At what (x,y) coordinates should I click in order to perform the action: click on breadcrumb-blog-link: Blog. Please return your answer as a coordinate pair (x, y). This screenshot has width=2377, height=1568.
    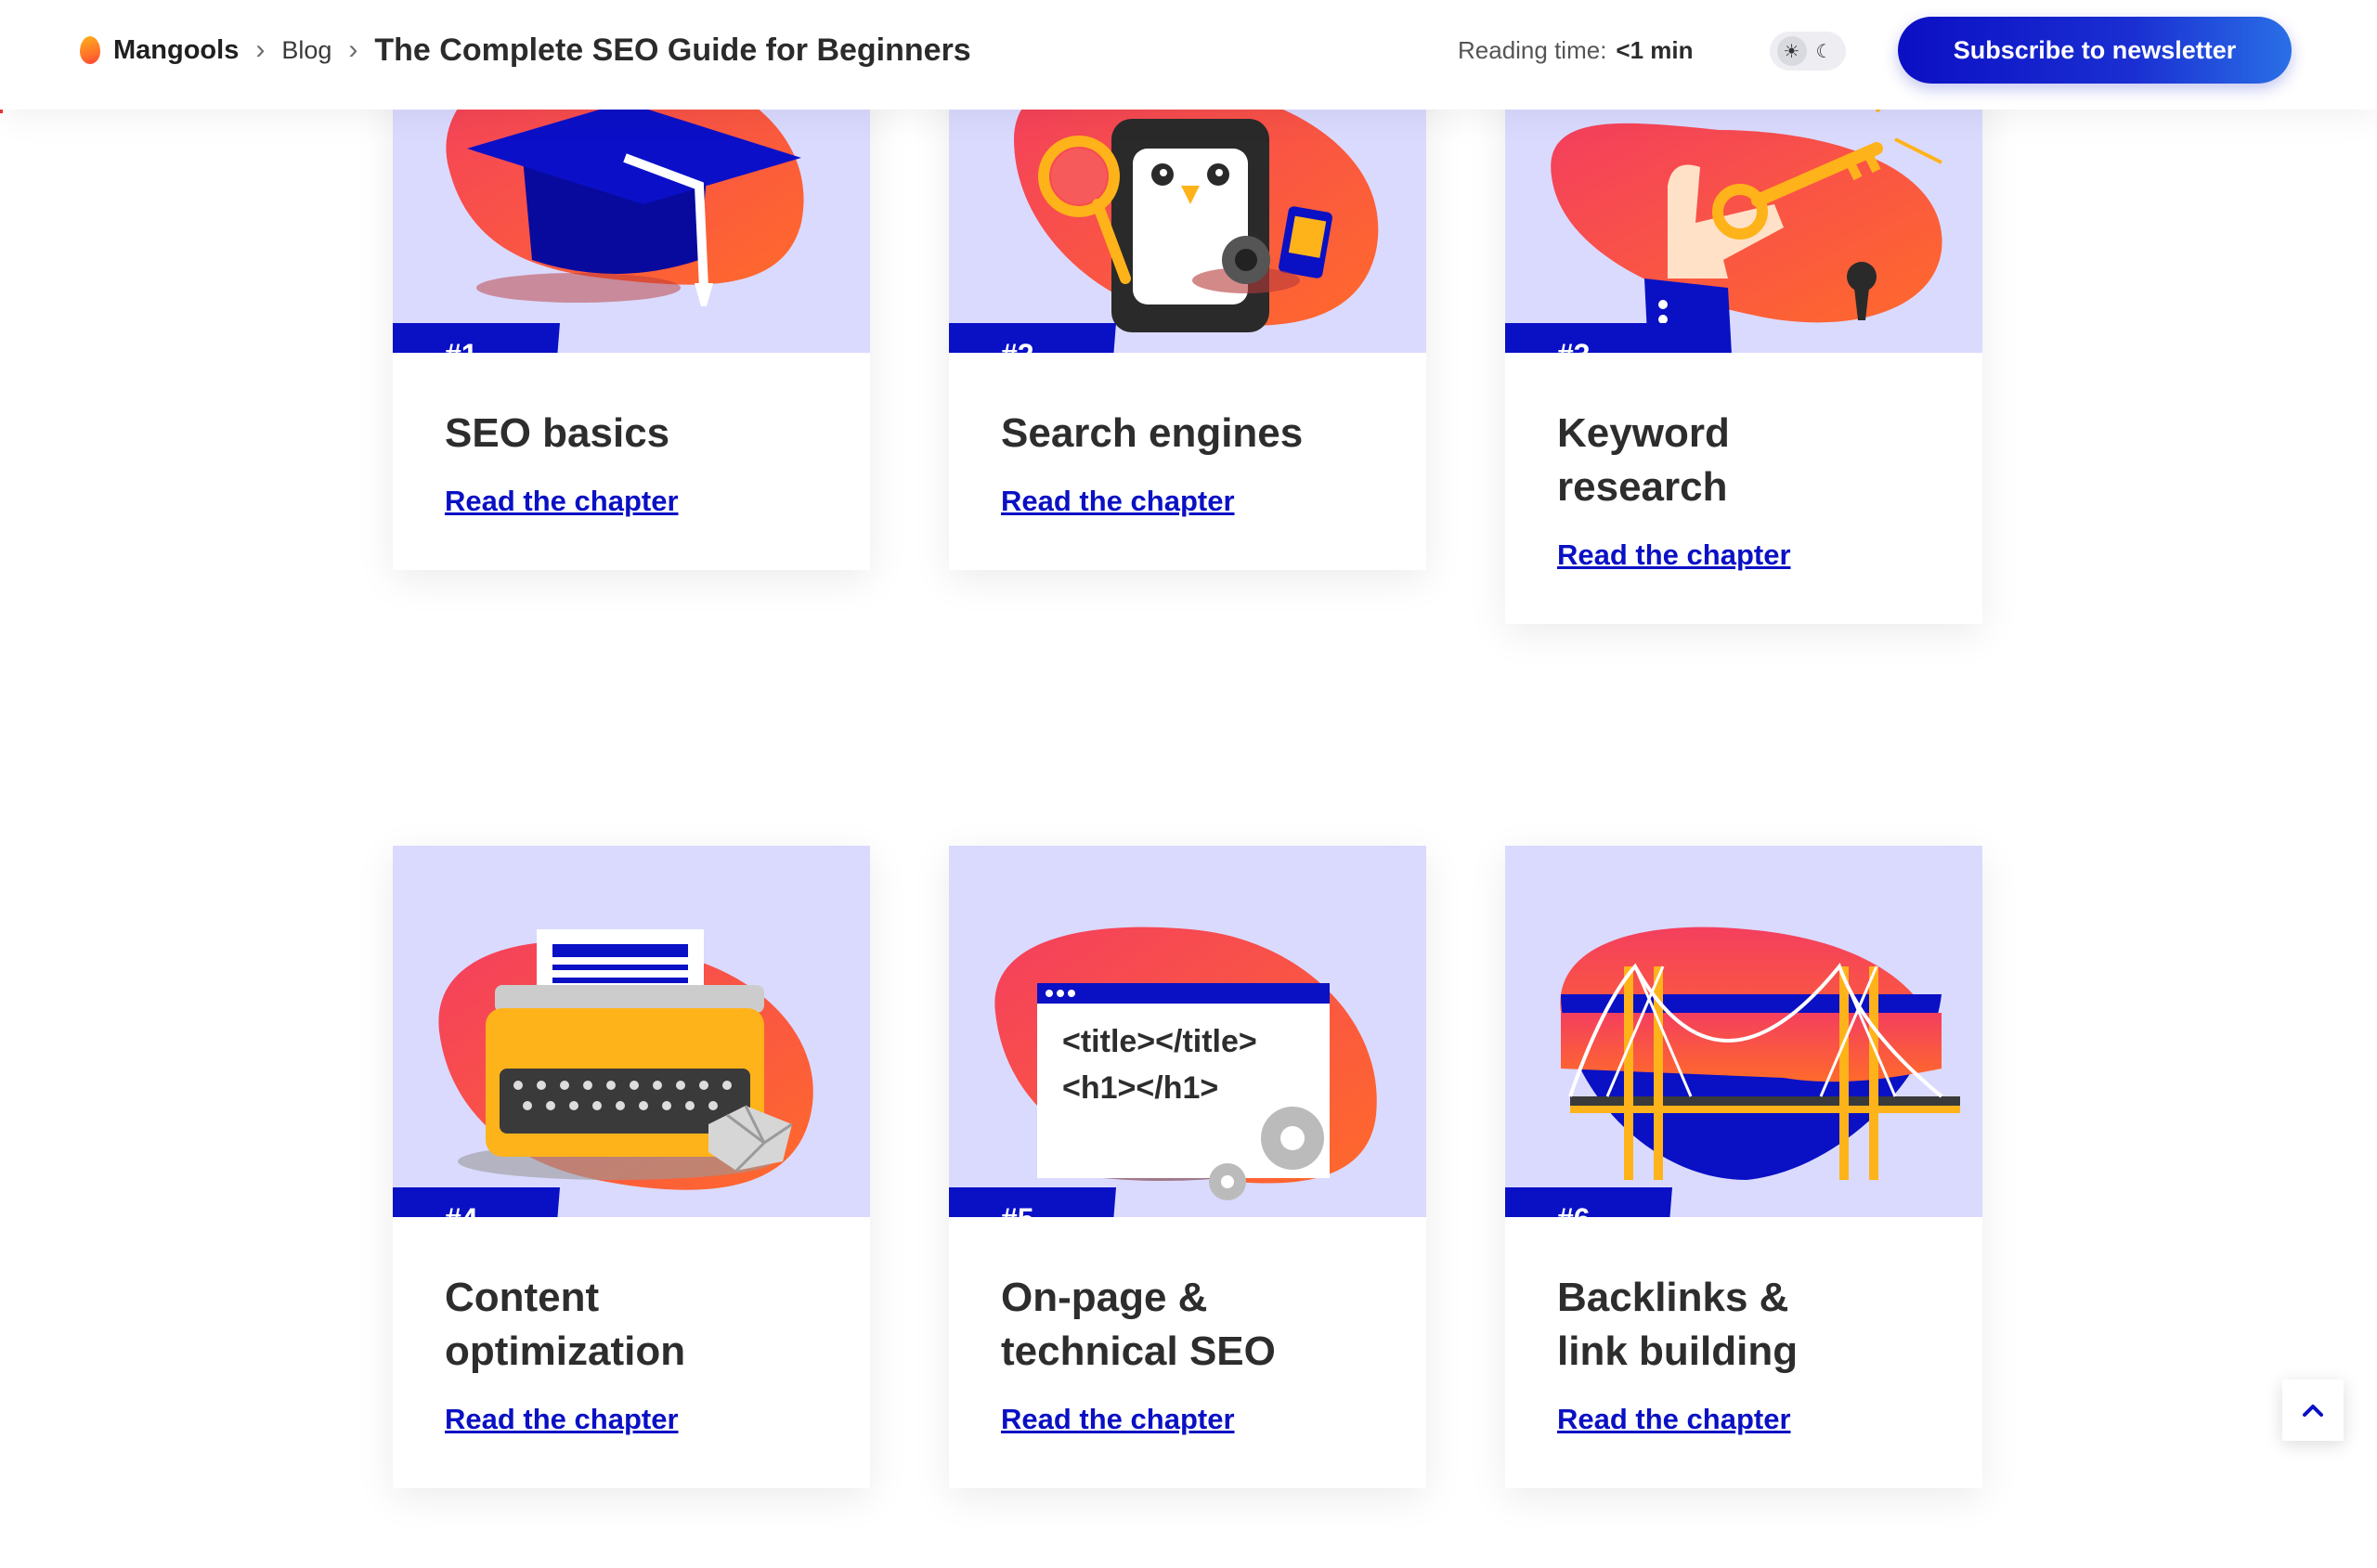
    Looking at the image, I should click on (306, 50).